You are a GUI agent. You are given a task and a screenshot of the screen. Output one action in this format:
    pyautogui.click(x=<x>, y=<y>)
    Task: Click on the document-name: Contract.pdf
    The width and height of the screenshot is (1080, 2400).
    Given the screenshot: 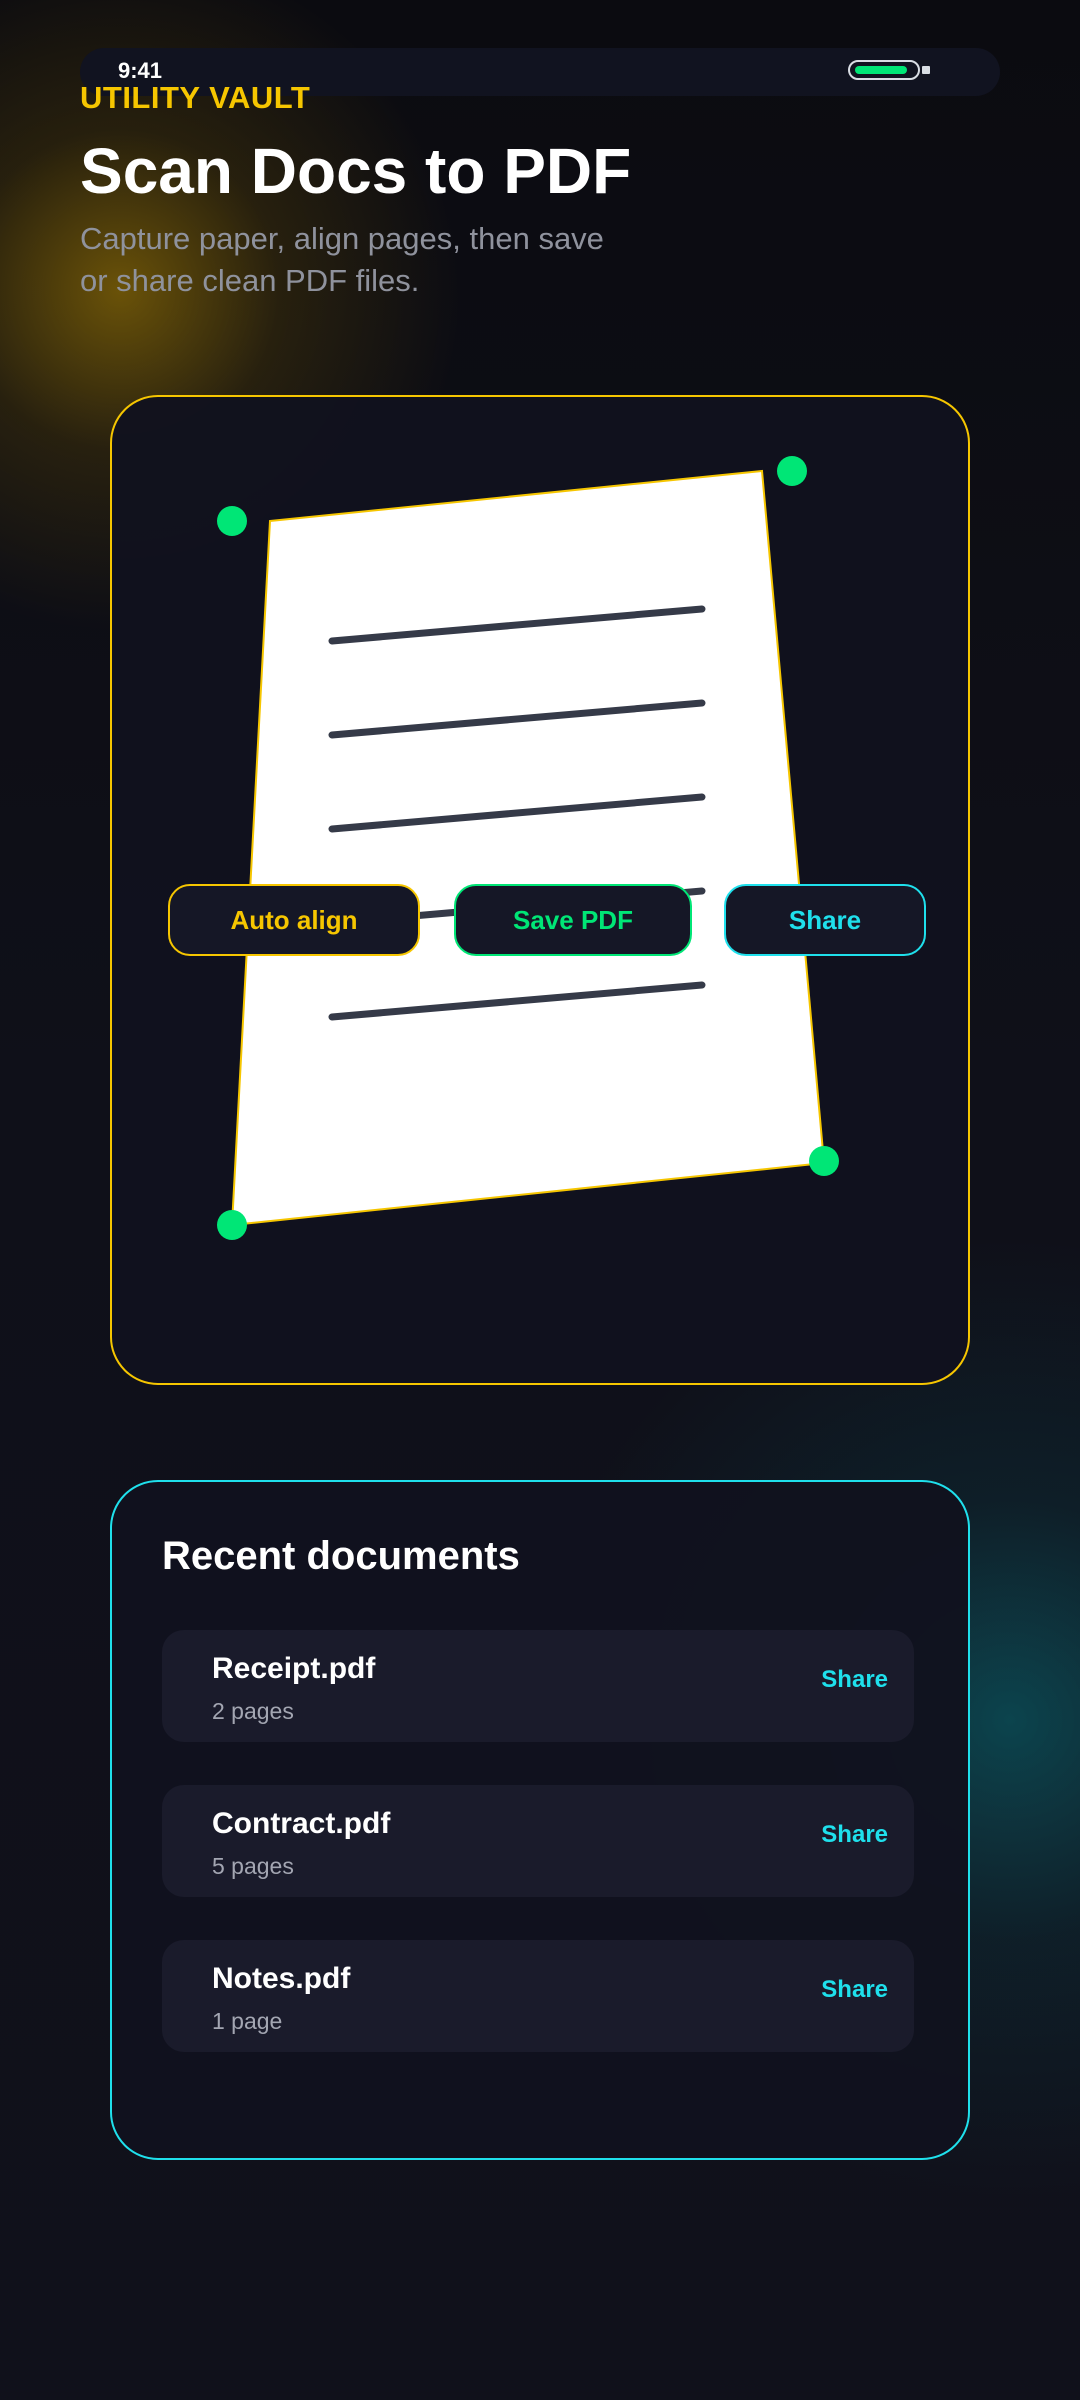 What is the action you would take?
    pyautogui.click(x=301, y=1823)
    